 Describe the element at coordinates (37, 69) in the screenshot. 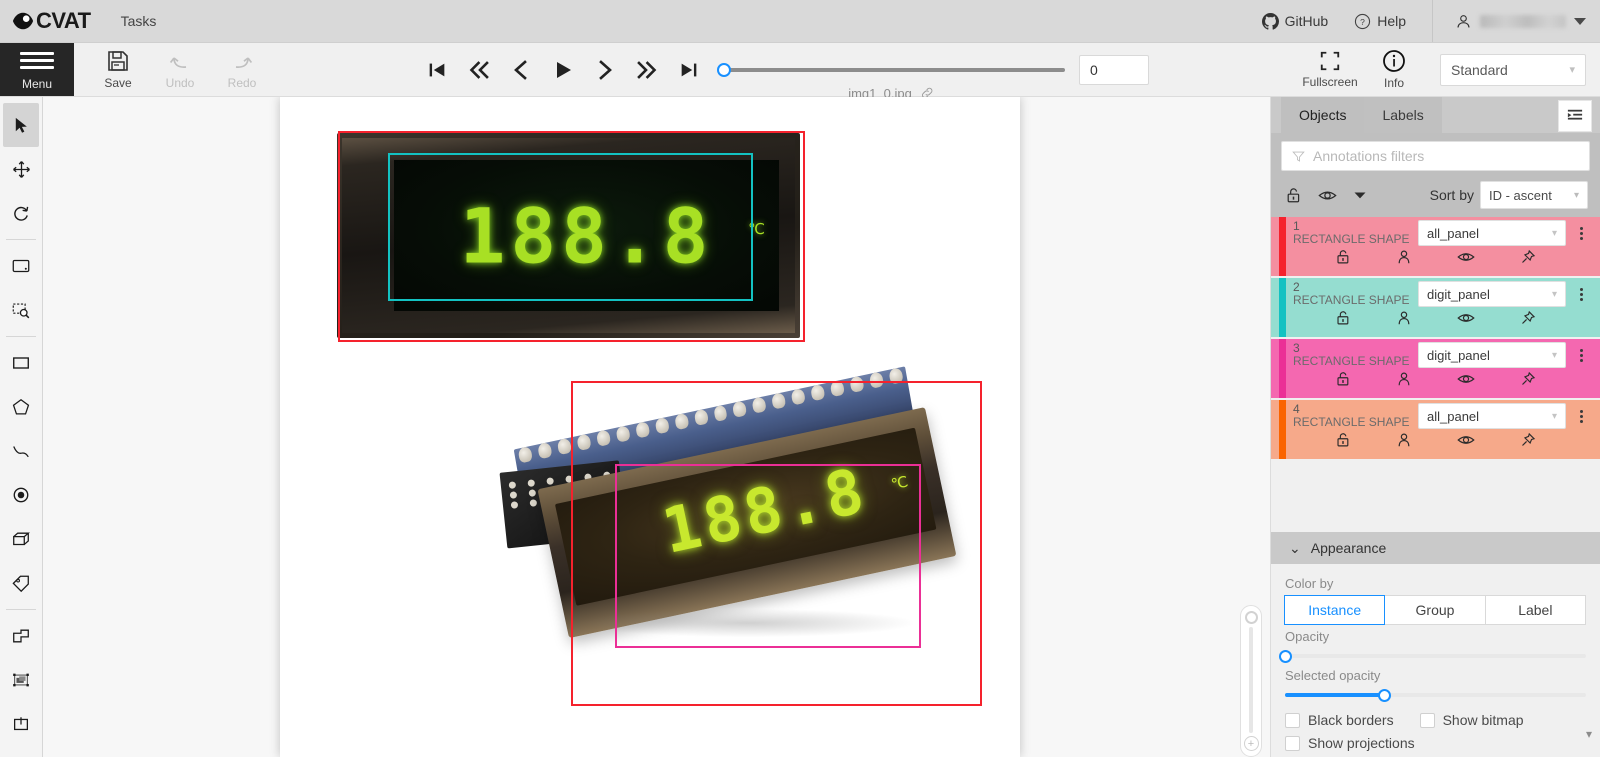

I see `menu-button: Menu` at that location.